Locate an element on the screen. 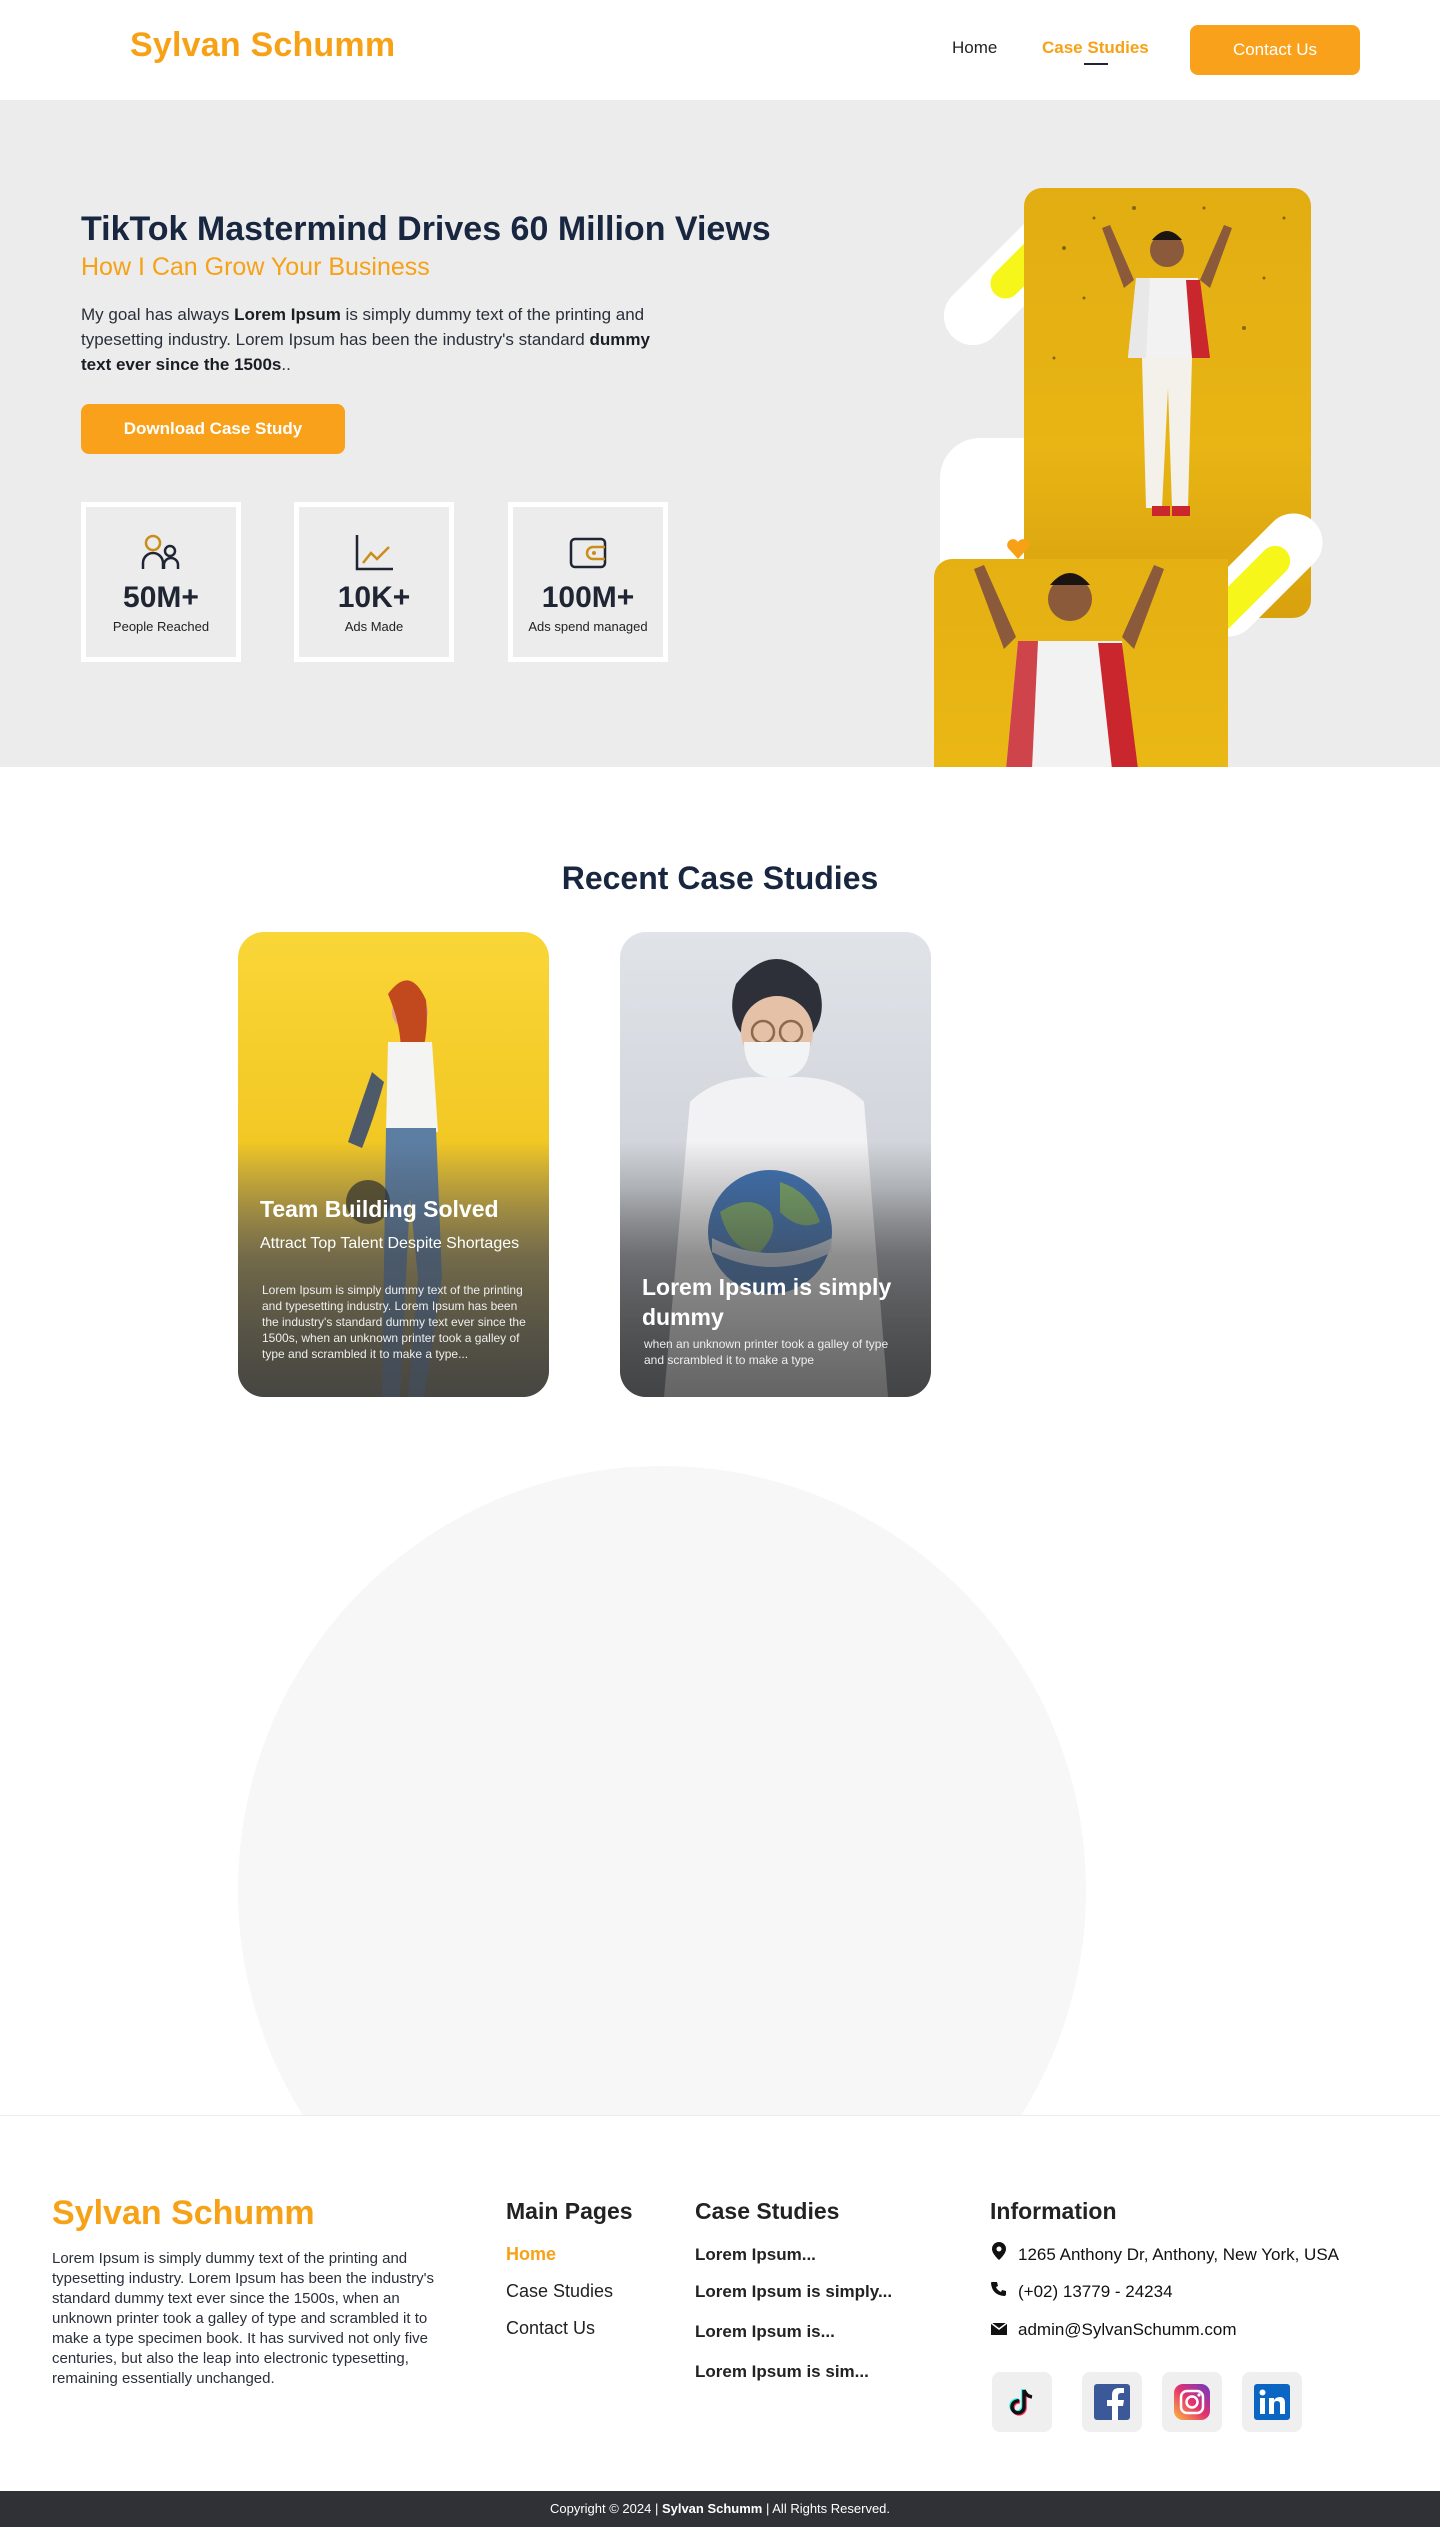  footer-logo: Sylvan Schumm is located at coordinates (183, 2213).